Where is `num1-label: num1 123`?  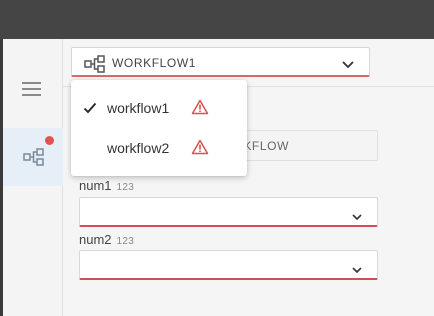
num1-label: num1 123 is located at coordinates (107, 185).